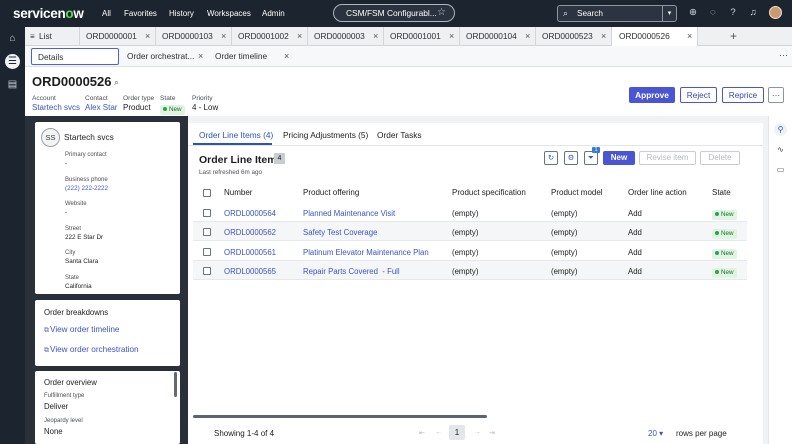  What do you see at coordinates (81, 330) in the screenshot?
I see `view-order-timeline-link: ⧉View order timeline` at bounding box center [81, 330].